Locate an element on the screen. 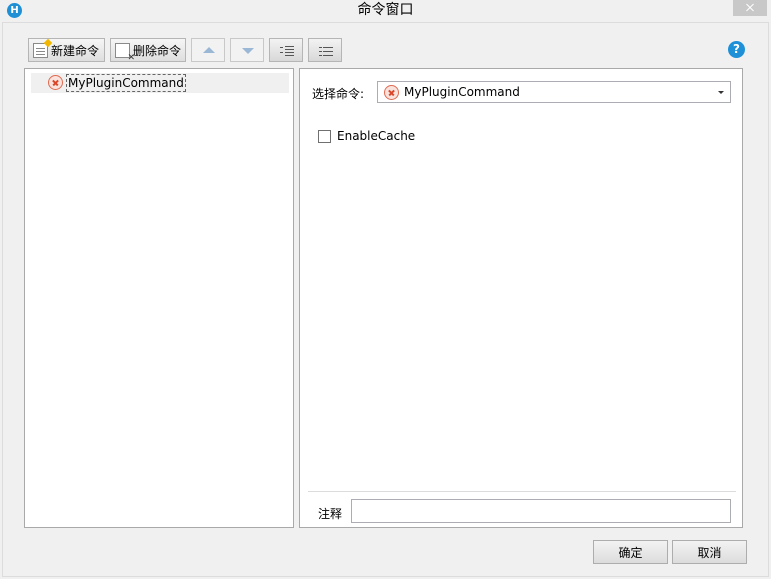  delete-document-icon is located at coordinates (125, 52).